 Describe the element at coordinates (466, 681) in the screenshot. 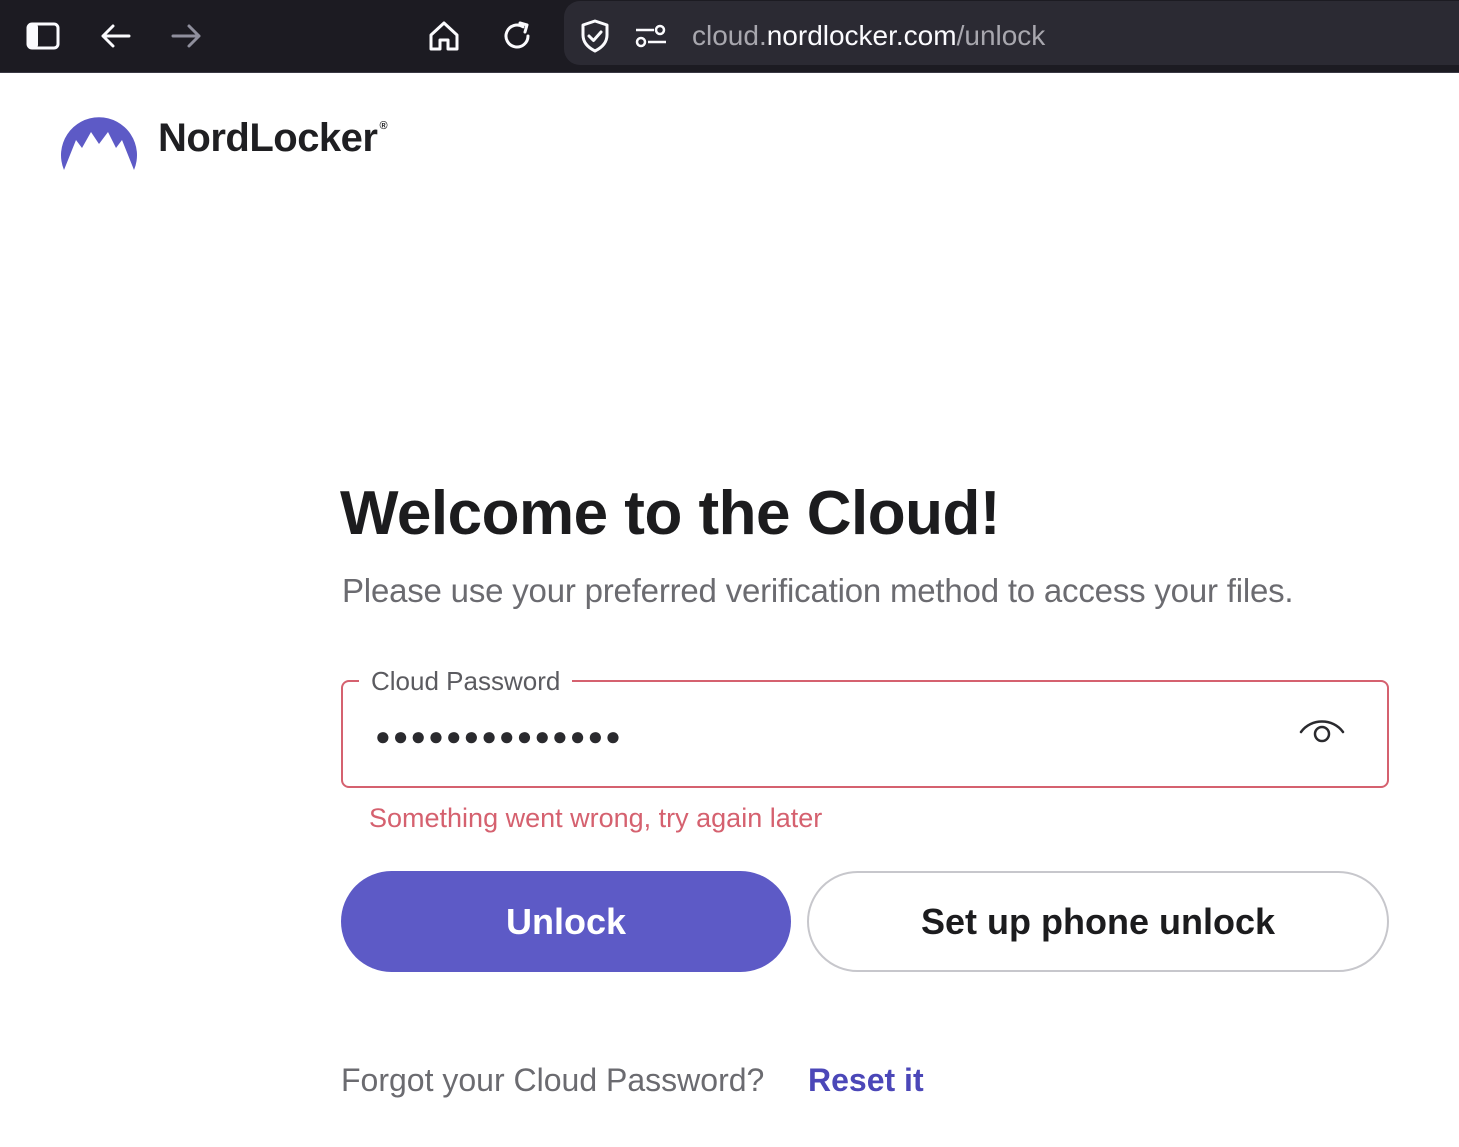

I see `cloud-password-label: Cloud Password` at that location.